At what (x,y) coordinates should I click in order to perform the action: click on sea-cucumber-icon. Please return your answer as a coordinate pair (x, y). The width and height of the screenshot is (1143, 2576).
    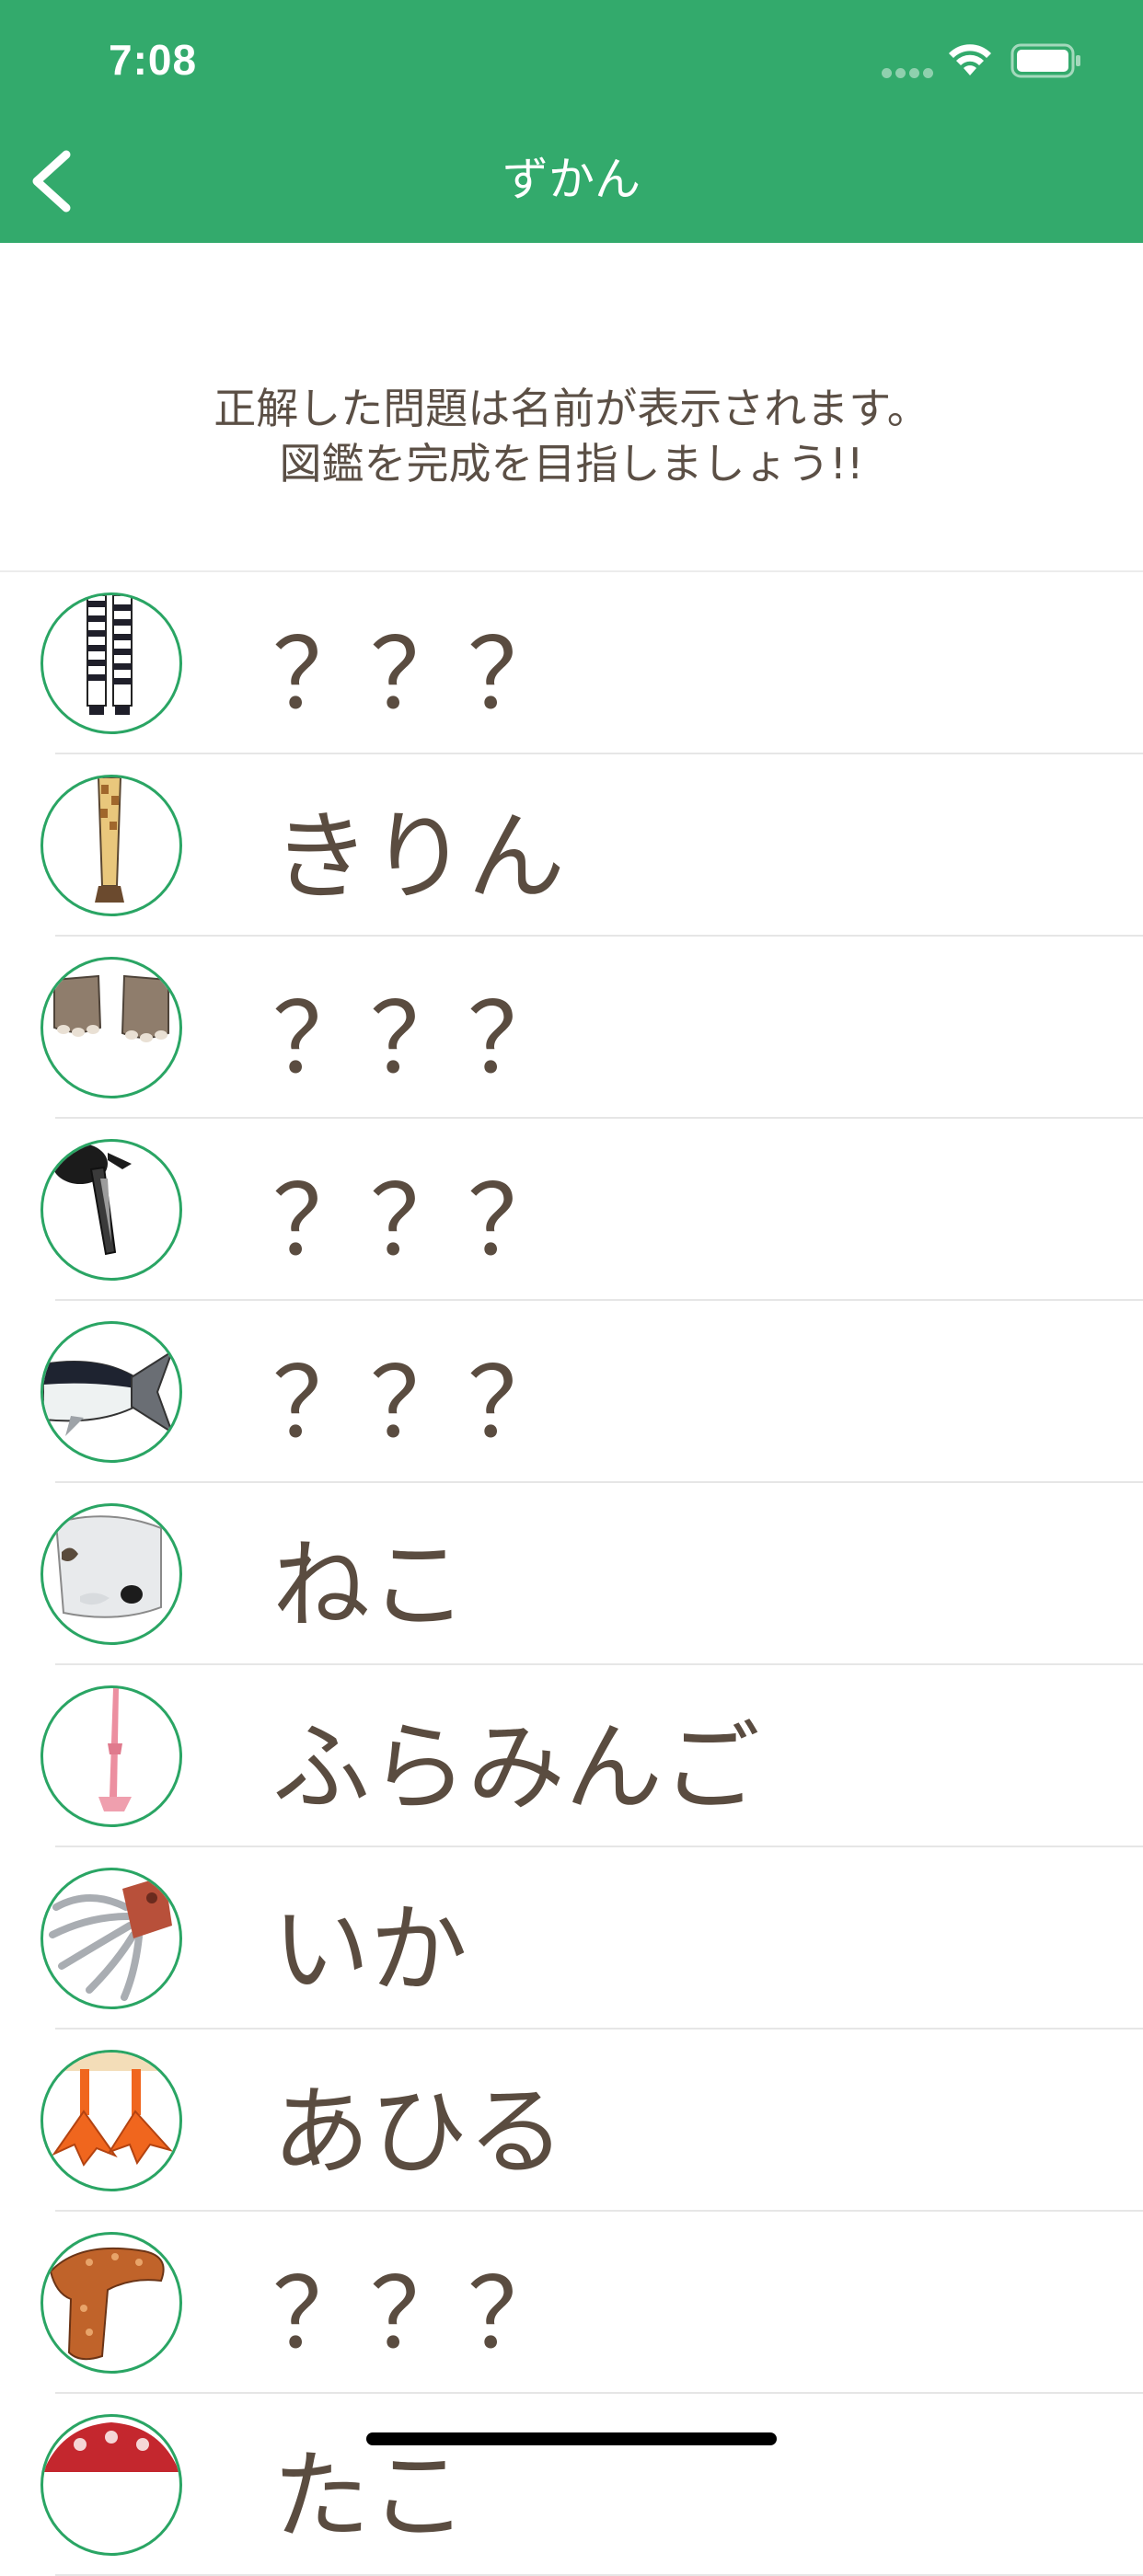
    Looking at the image, I should click on (111, 2303).